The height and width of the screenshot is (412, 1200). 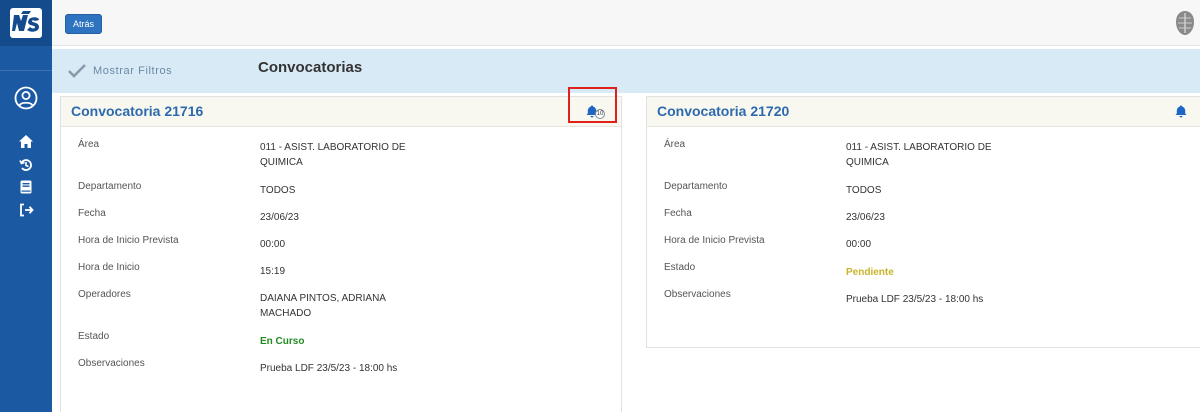 I want to click on card-header: Convocatoria 21716 10, so click(x=341, y=112).